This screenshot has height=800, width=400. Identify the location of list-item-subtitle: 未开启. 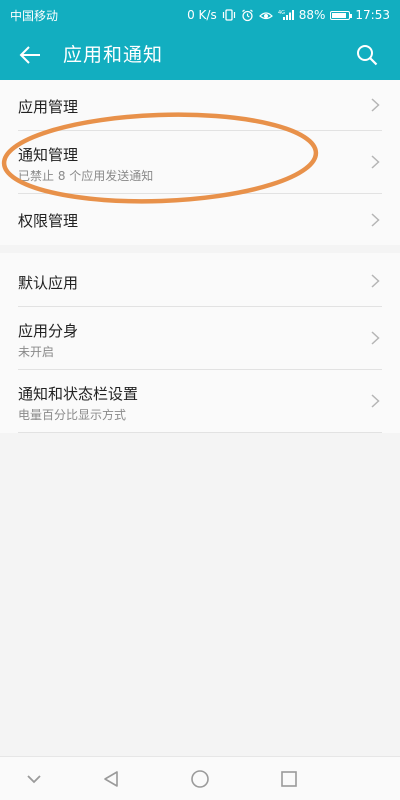
(36, 352).